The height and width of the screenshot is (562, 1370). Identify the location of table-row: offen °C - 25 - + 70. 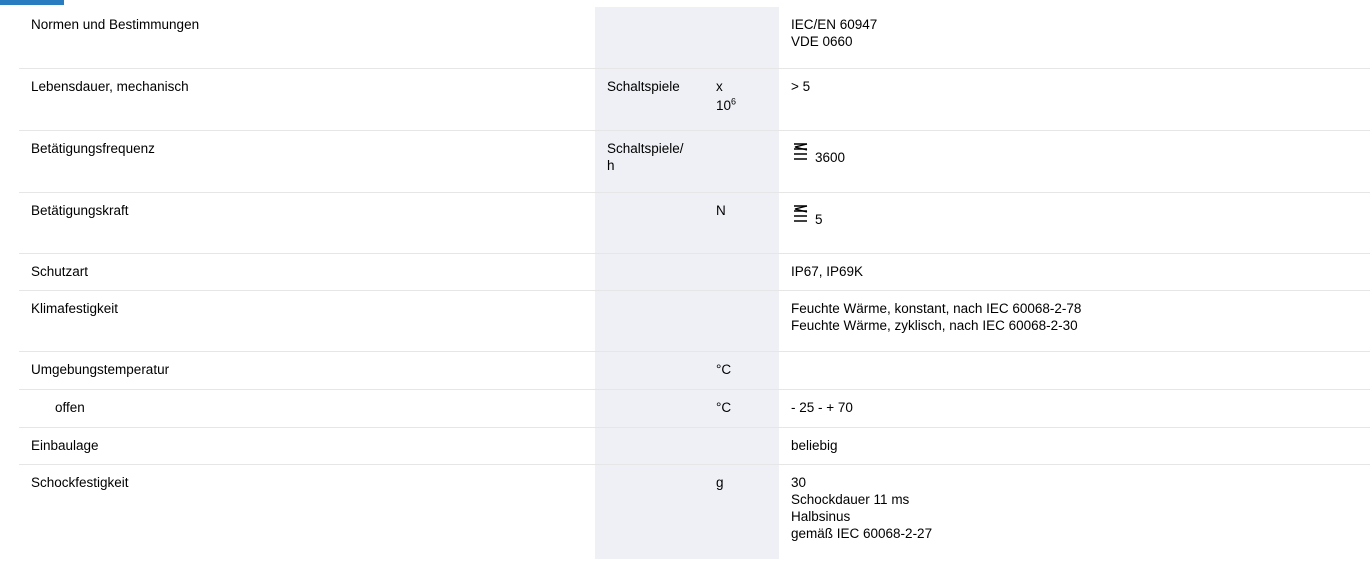
(694, 408).